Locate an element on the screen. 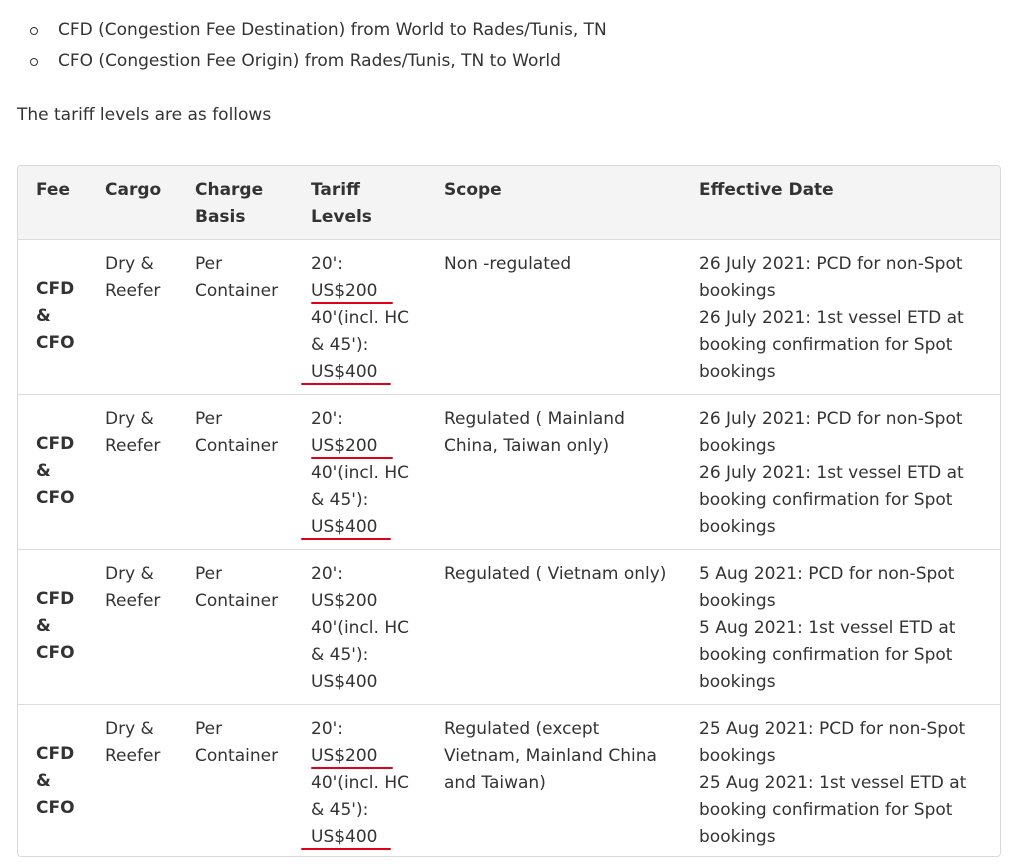 This screenshot has height=866, width=1011. cell-scope-line: Non -regulated is located at coordinates (508, 263).